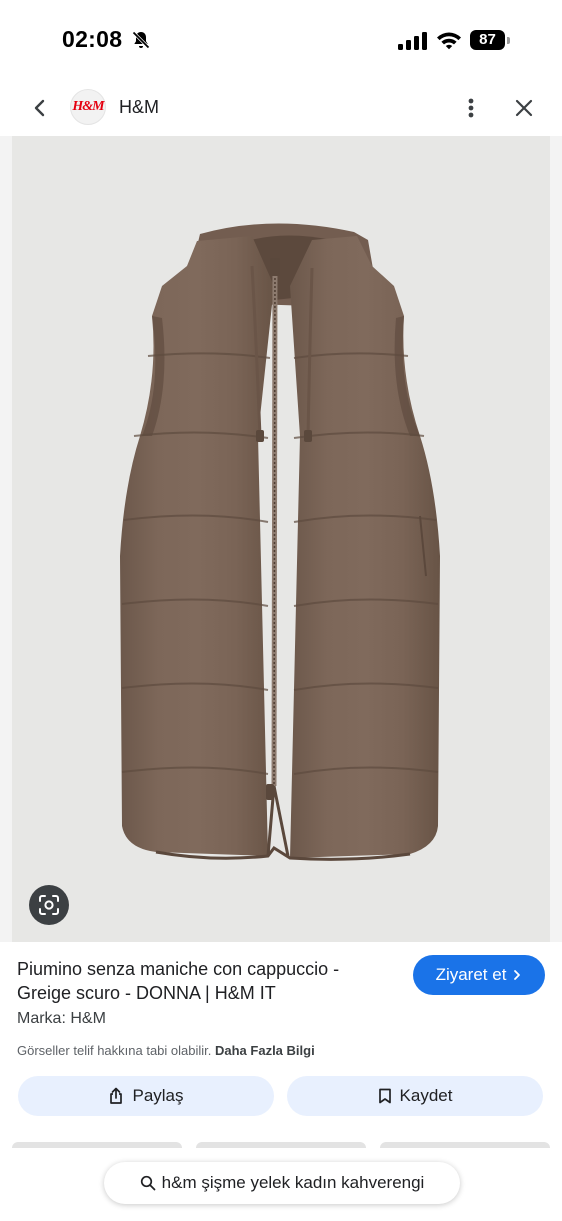 The width and height of the screenshot is (562, 1221). What do you see at coordinates (141, 40) in the screenshot?
I see `bell-slash-icon` at bounding box center [141, 40].